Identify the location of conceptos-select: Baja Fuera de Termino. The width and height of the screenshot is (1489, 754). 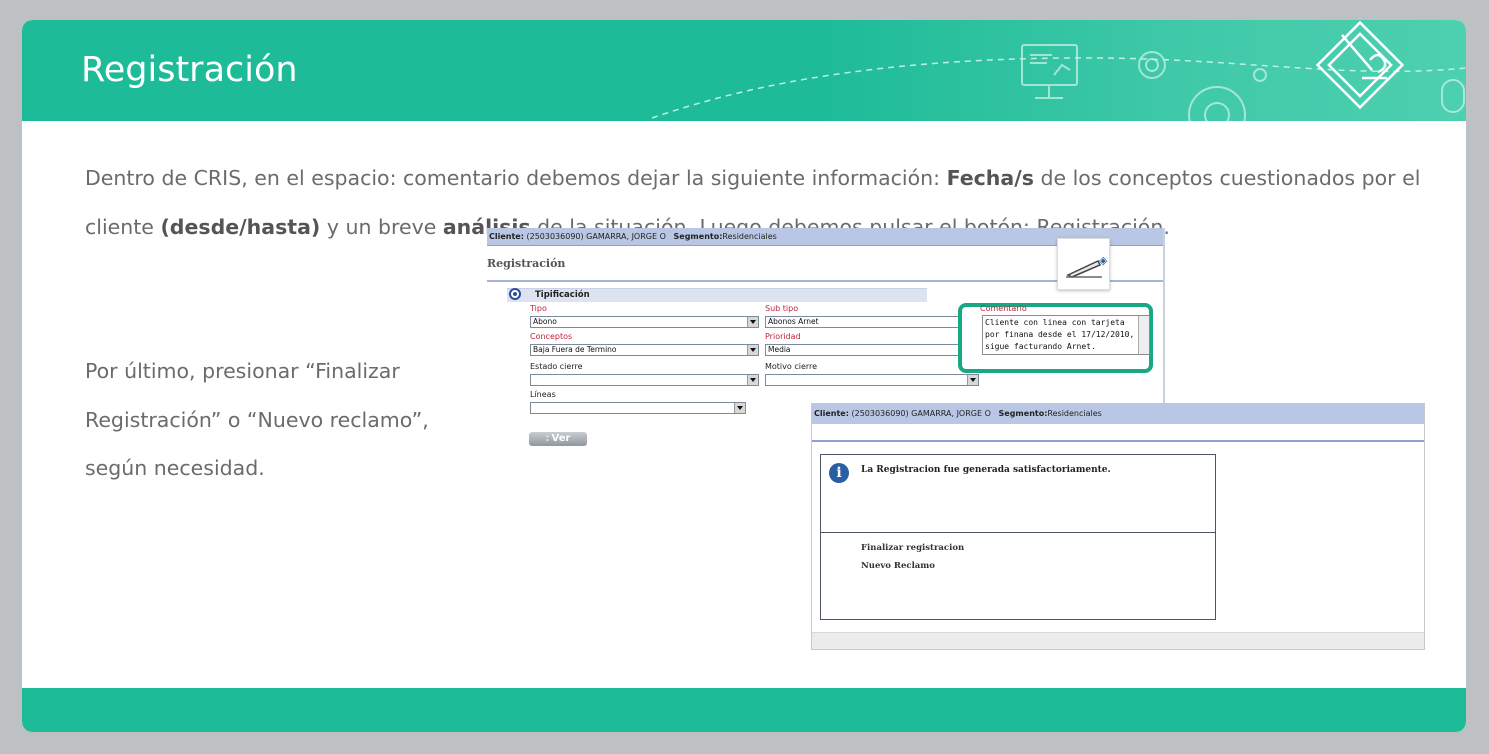
(644, 350).